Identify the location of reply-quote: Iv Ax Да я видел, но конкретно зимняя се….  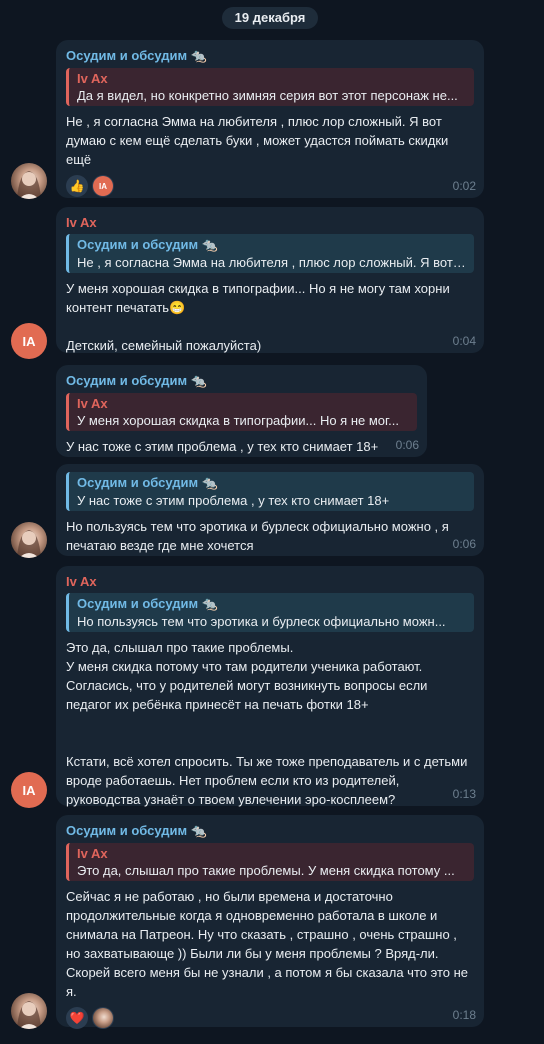
(270, 87).